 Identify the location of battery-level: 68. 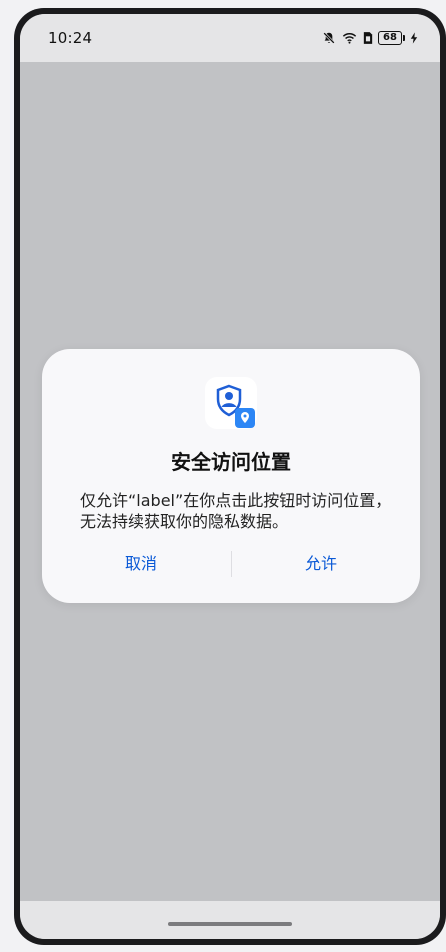
(390, 38).